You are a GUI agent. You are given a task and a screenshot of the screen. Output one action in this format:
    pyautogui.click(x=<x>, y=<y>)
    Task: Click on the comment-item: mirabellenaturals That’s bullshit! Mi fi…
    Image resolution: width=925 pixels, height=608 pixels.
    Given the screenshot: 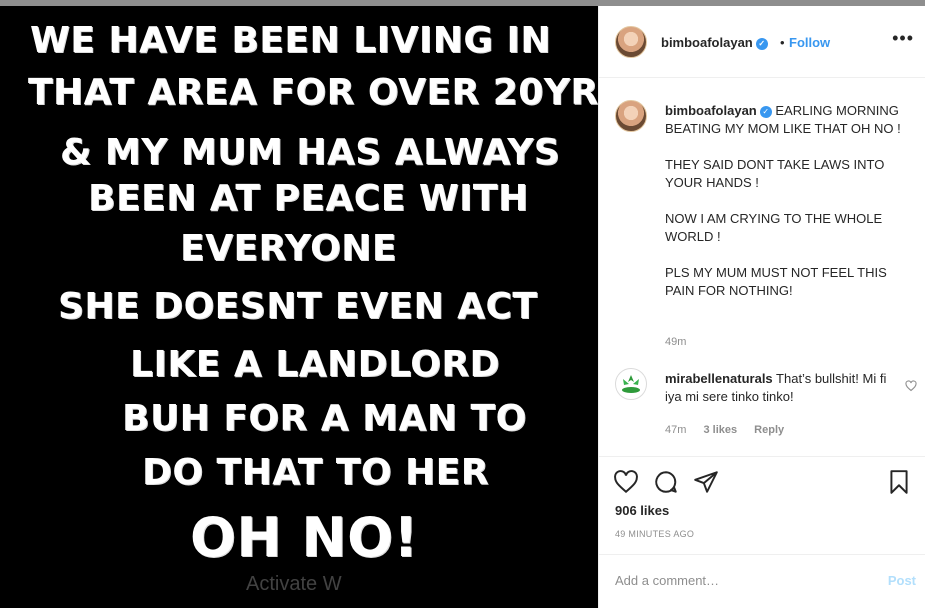 What is the action you would take?
    pyautogui.click(x=766, y=403)
    